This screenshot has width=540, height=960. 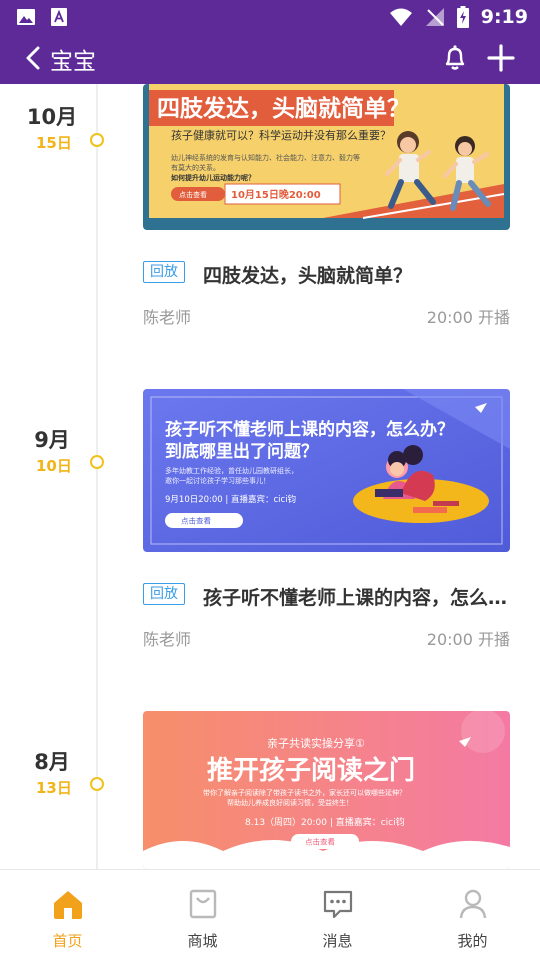 I want to click on nav-tab-home: 首页, so click(x=67, y=915).